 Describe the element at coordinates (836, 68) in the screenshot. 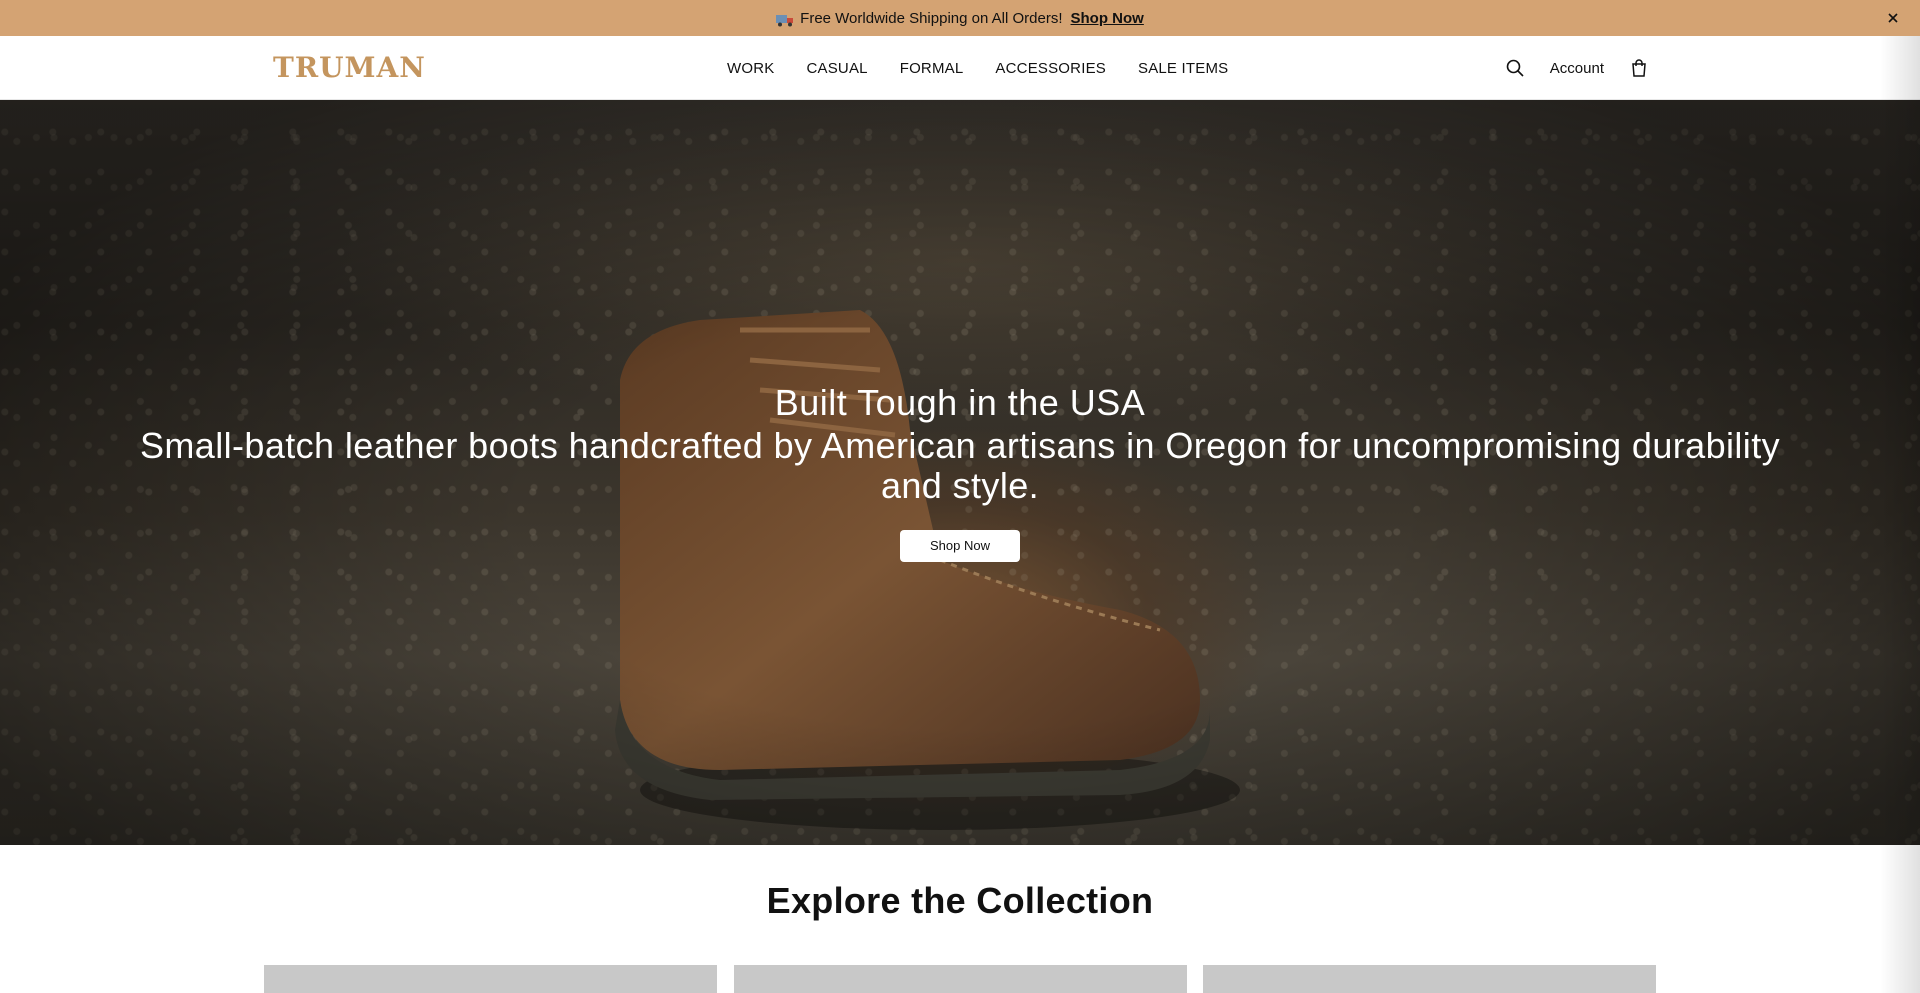

I see `nav-item-casual: CASUAL` at that location.